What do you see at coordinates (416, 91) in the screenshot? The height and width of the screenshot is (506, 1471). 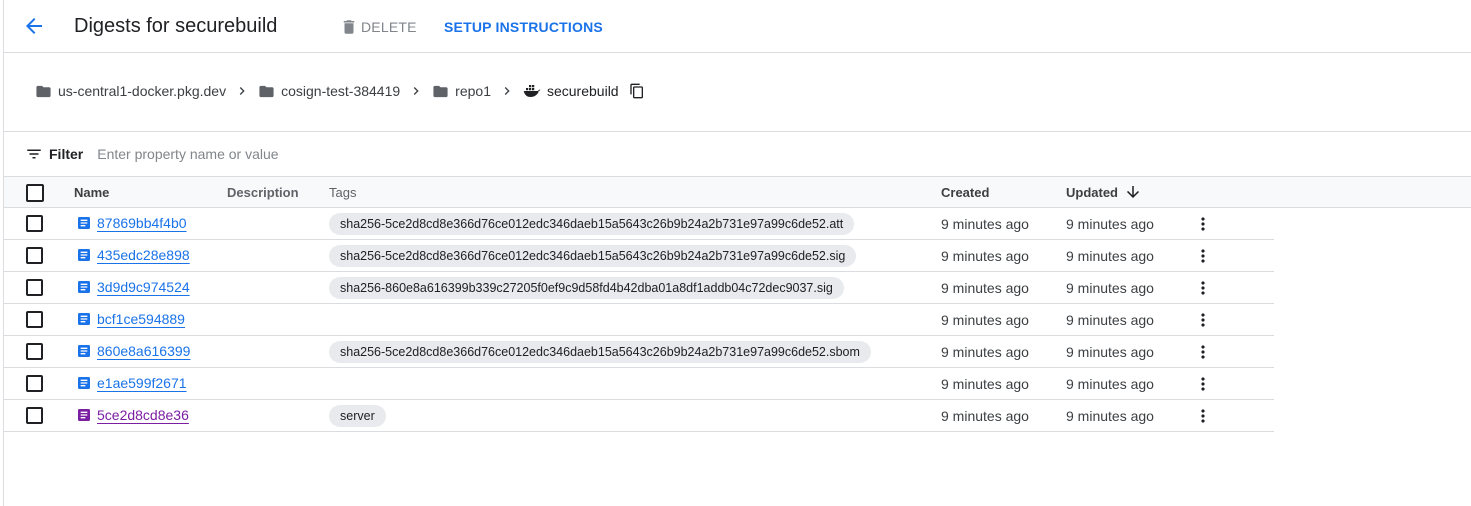 I see `chevron-right-icon` at bounding box center [416, 91].